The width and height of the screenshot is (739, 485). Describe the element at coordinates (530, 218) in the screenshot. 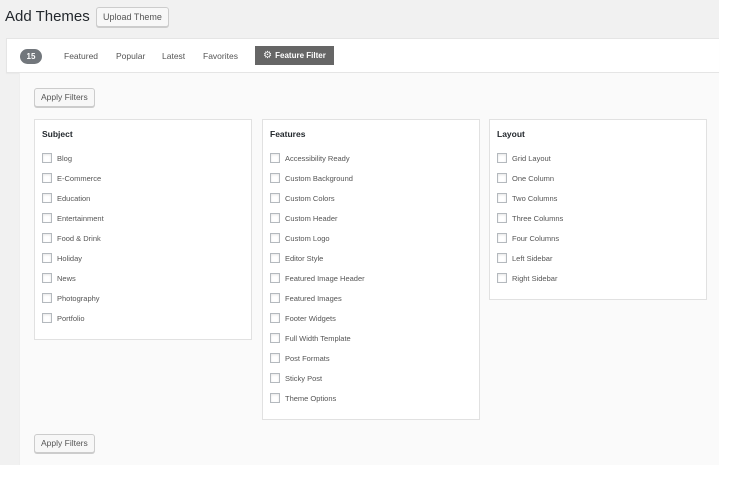

I see `option-three-columns: Three Columns` at that location.